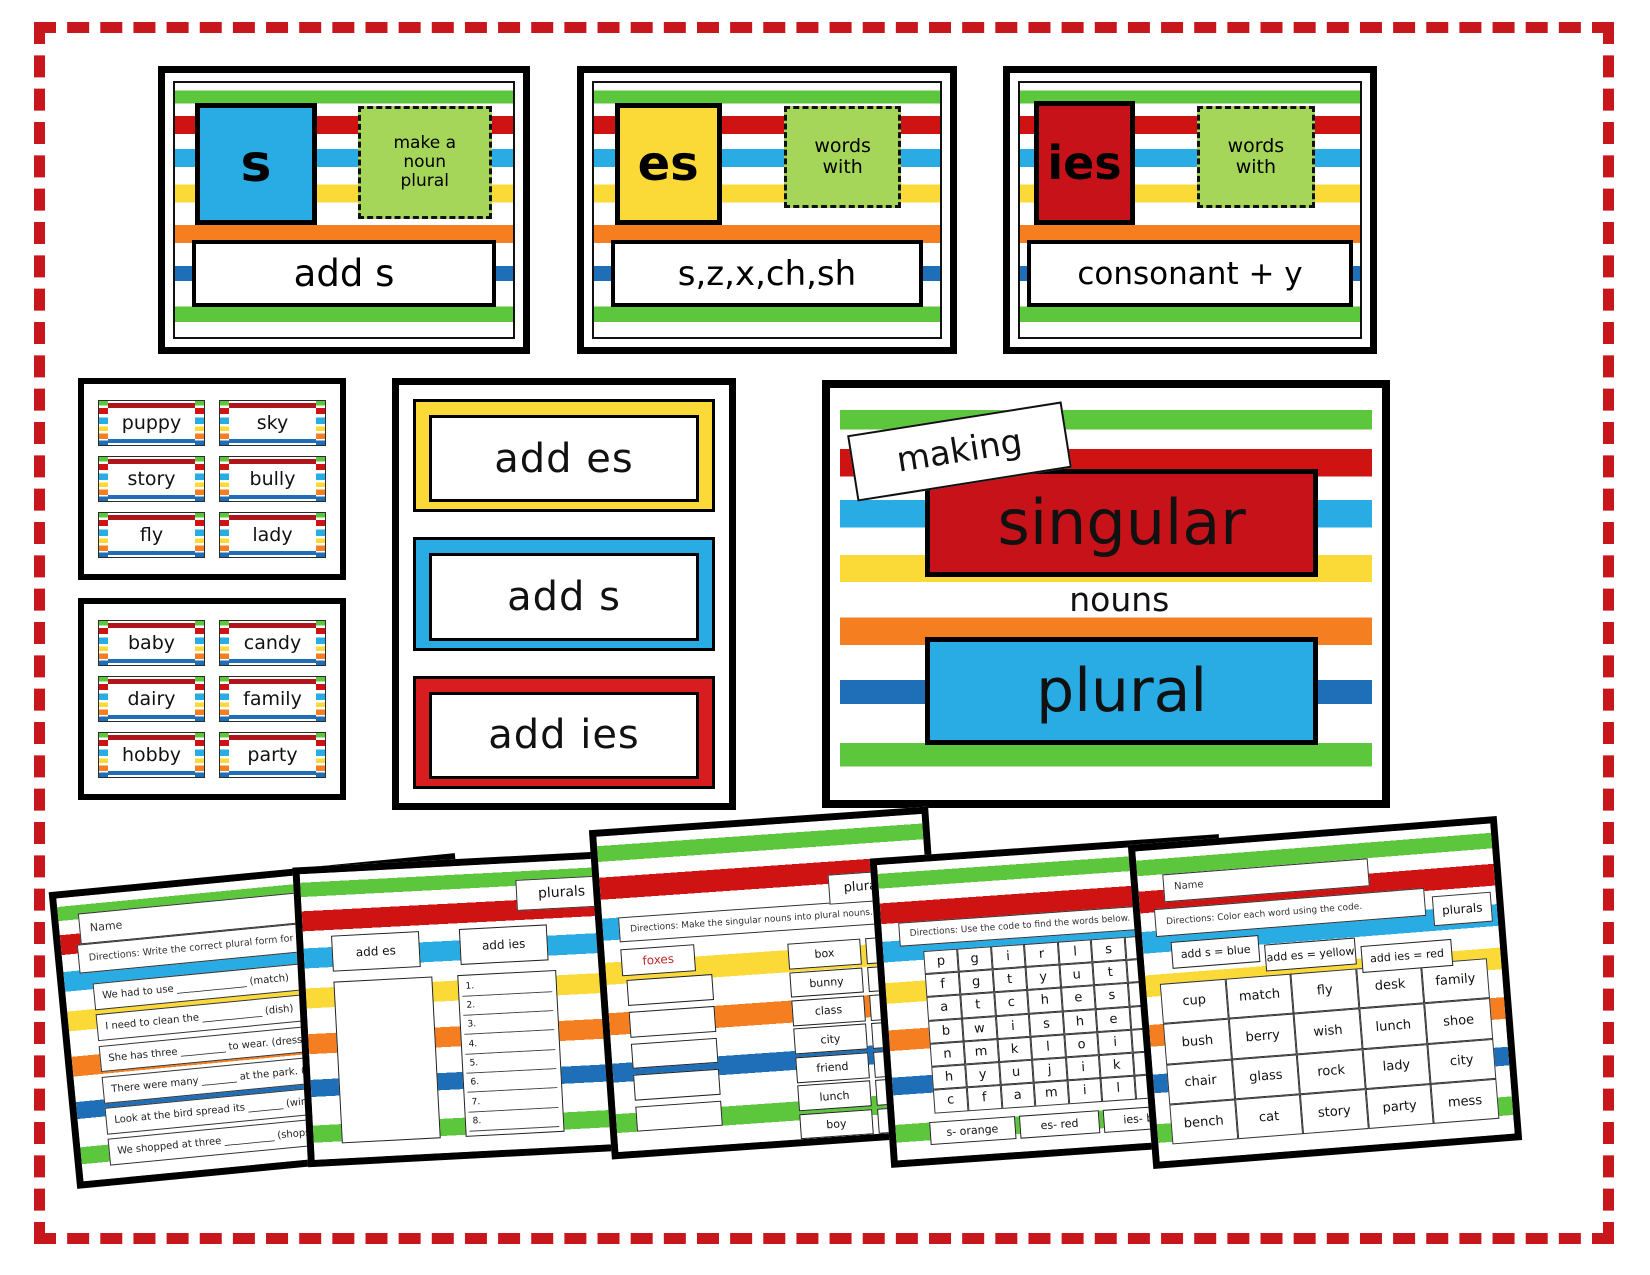 This screenshot has height=1275, width=1650. What do you see at coordinates (1197, 1041) in the screenshot?
I see `word-cell: bush` at bounding box center [1197, 1041].